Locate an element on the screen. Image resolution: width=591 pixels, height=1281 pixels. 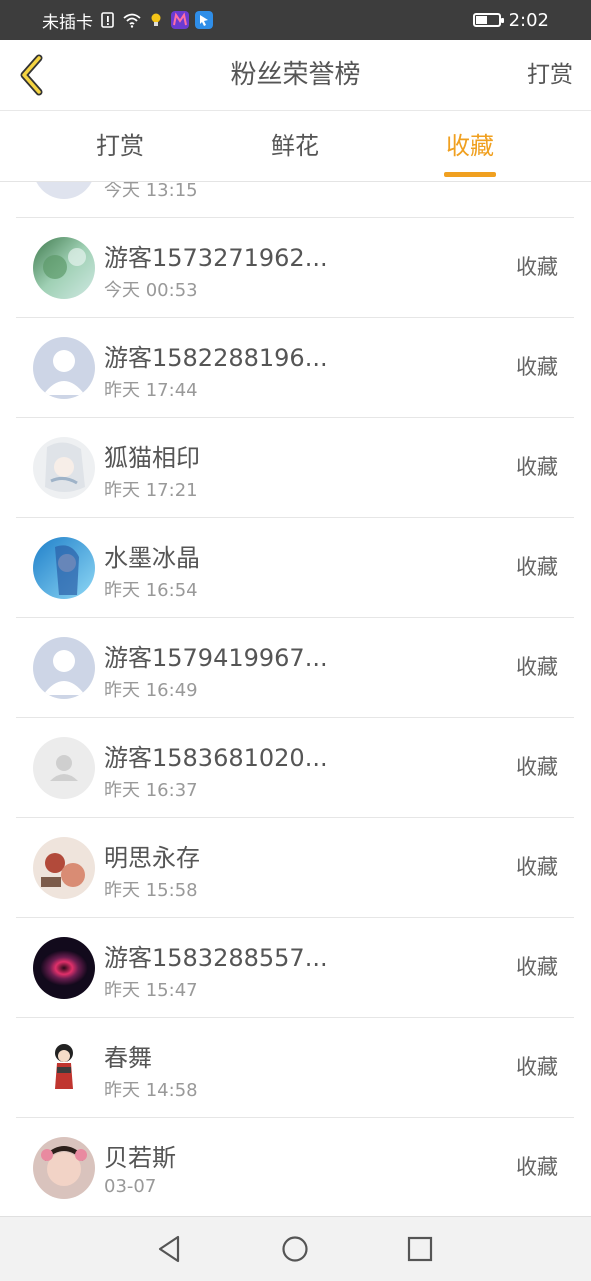
browser-notification-icon is located at coordinates (204, 20).